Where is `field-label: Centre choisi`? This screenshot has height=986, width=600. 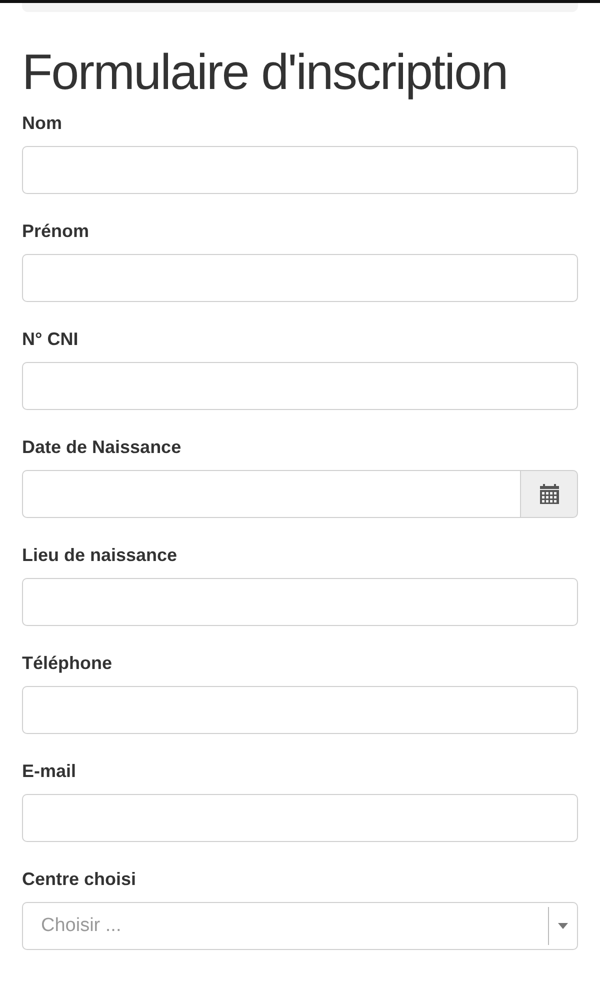
field-label: Centre choisi is located at coordinates (80, 879).